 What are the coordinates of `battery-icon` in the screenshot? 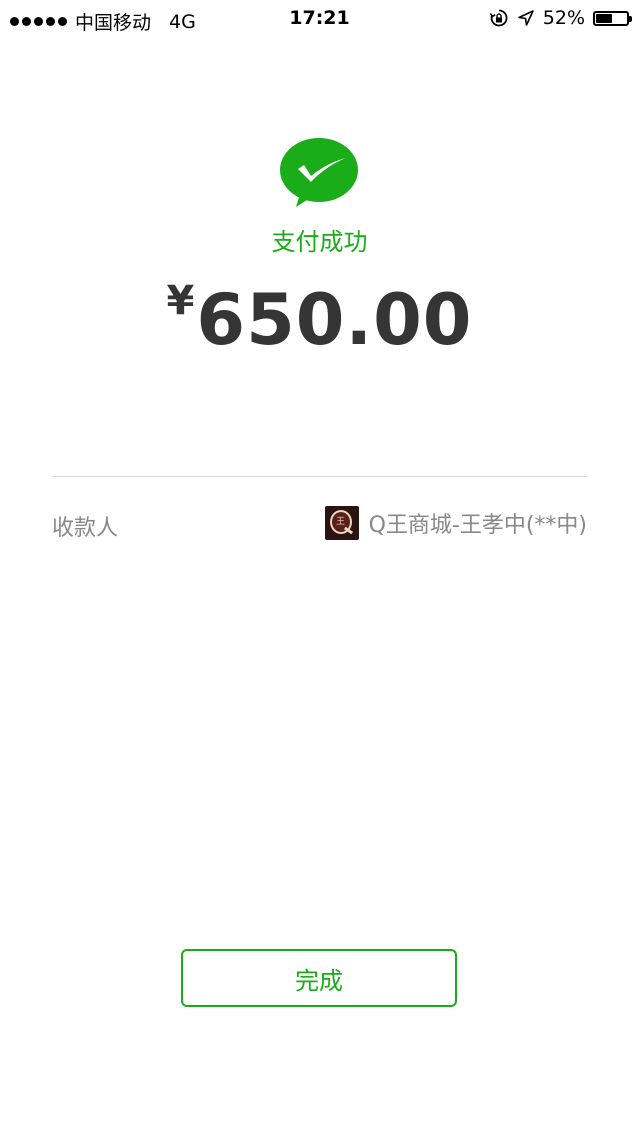 It's located at (612, 18).